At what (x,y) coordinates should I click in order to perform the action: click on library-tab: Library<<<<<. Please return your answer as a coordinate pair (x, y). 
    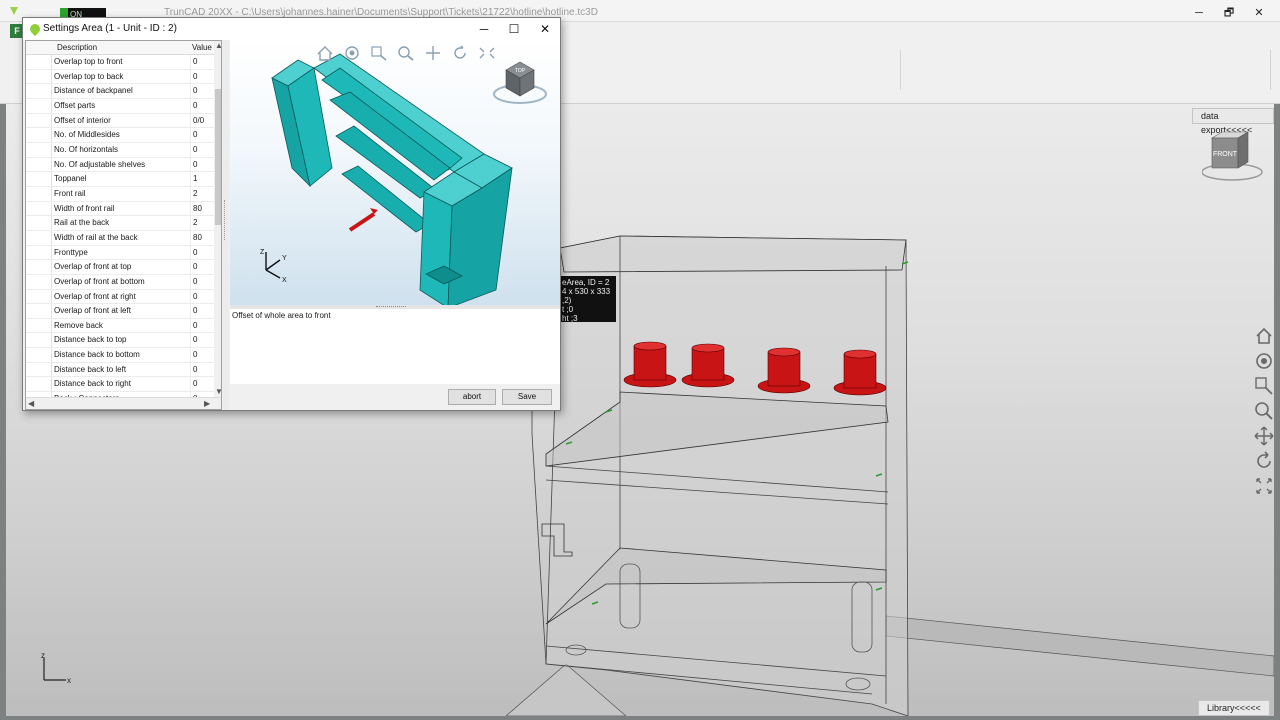
    Looking at the image, I should click on (1234, 708).